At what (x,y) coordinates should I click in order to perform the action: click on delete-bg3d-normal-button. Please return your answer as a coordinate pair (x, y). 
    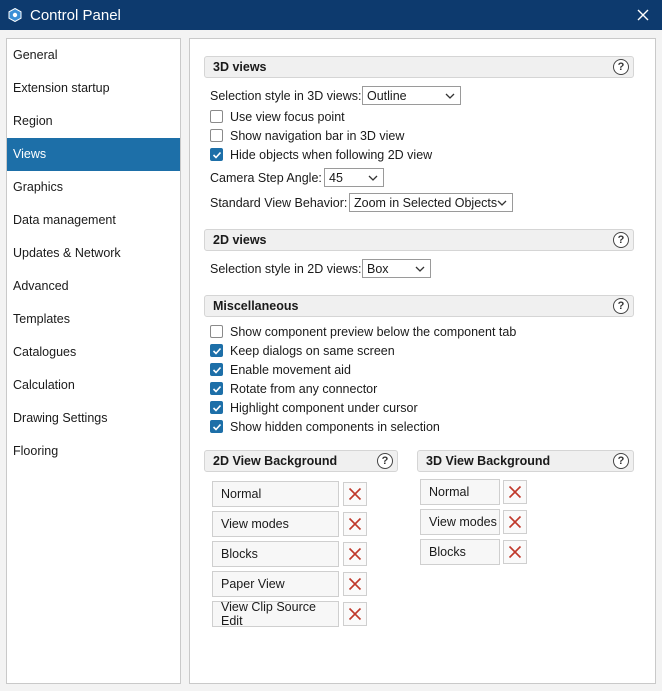
    Looking at the image, I should click on (515, 492).